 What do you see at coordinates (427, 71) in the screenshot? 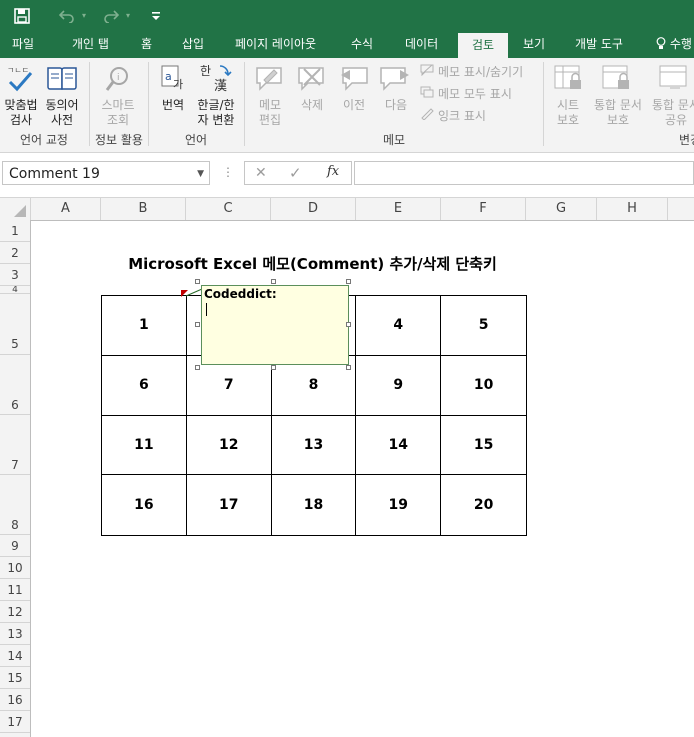
I see `show-hide-comment-icon` at bounding box center [427, 71].